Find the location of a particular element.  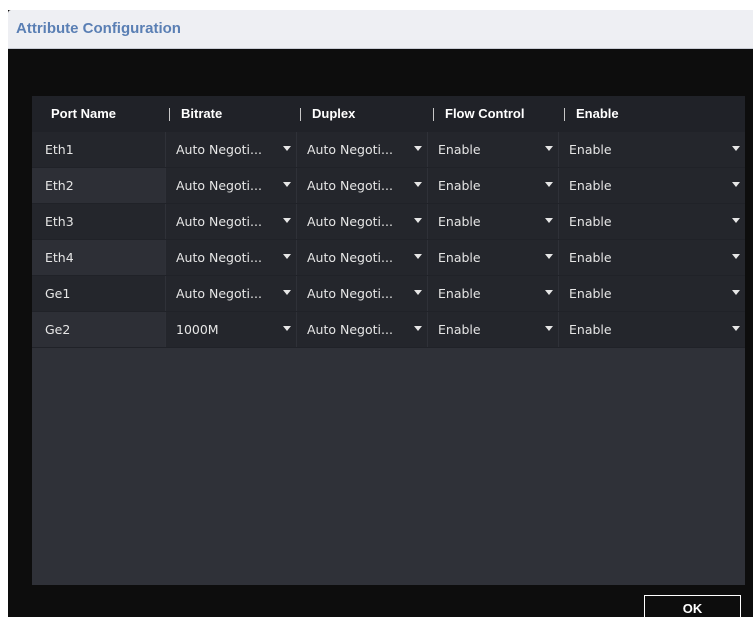

header-duplex: Duplex is located at coordinates (334, 113).